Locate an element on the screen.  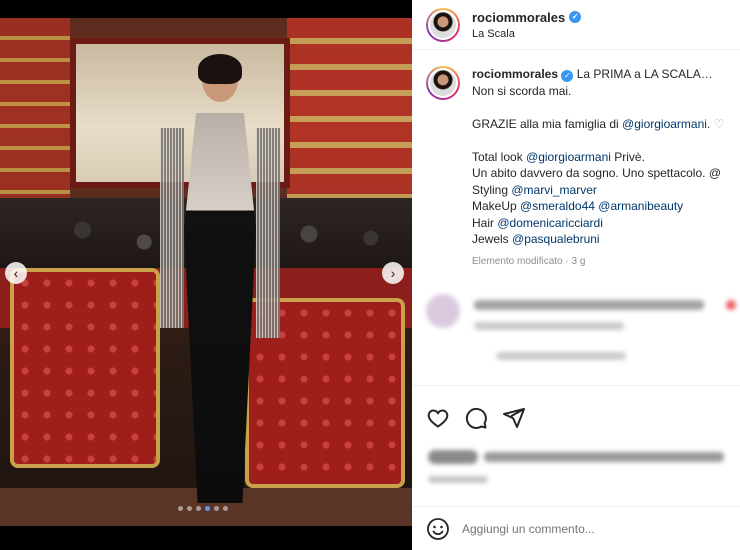
action-bar is located at coordinates (576, 407).